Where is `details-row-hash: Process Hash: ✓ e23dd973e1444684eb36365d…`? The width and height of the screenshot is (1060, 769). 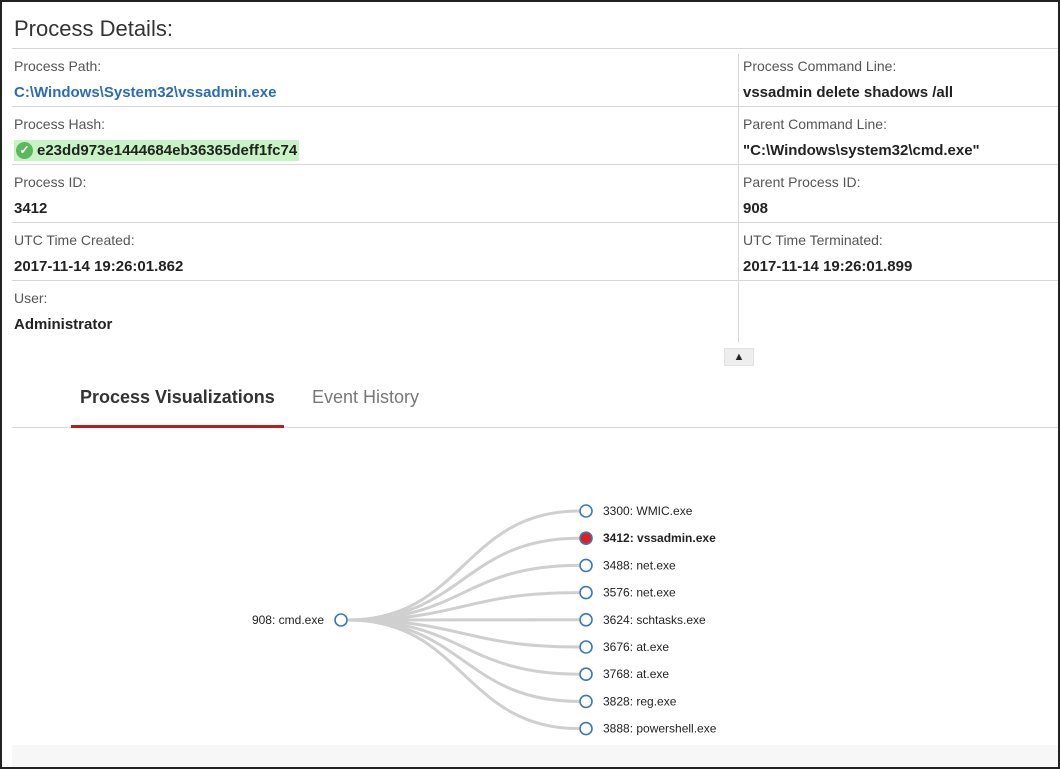 details-row-hash: Process Hash: ✓ e23dd973e1444684eb36365d… is located at coordinates (535, 136).